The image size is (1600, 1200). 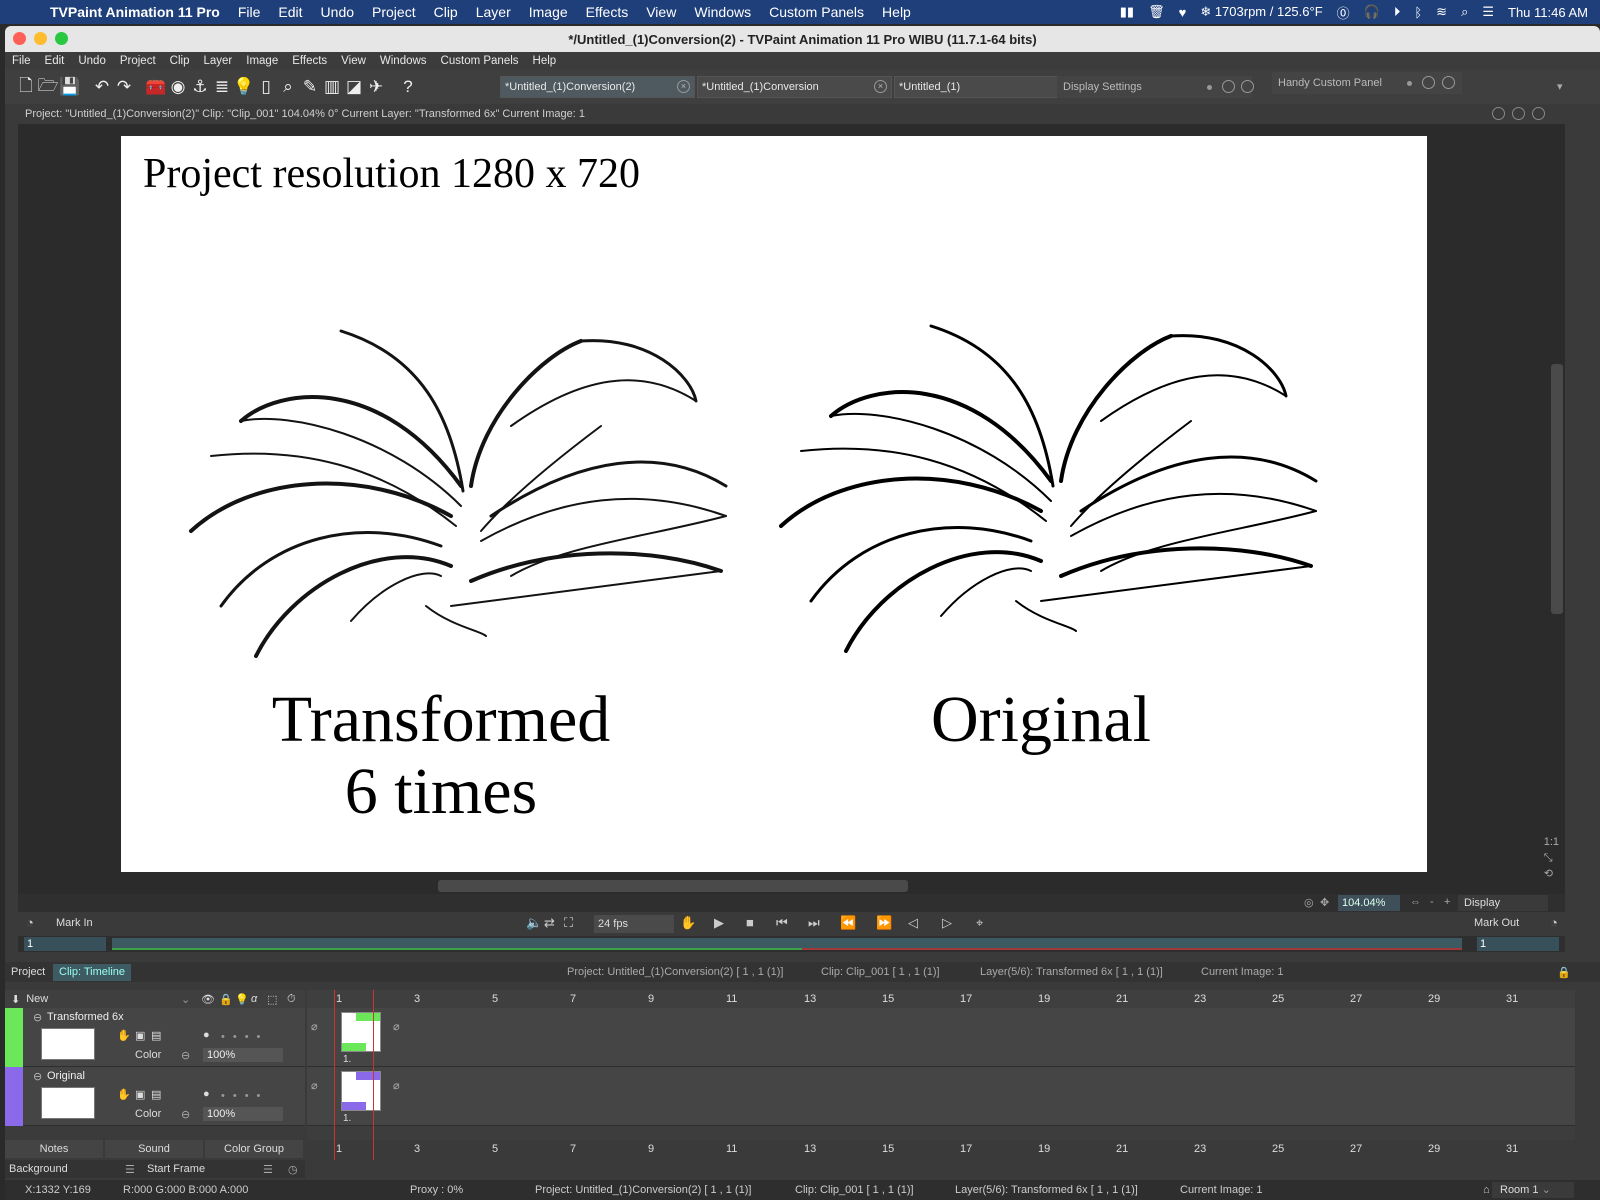 I want to click on menu-effects: Effects, so click(x=607, y=12).